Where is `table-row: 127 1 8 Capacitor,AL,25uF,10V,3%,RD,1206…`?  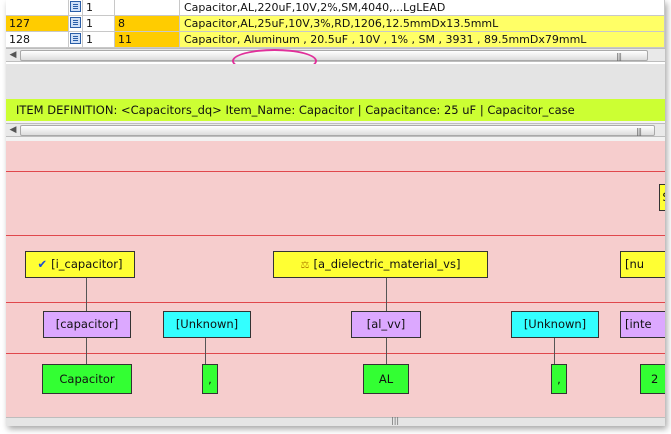 table-row: 127 1 8 Capacitor,AL,25uF,10V,3%,RD,1206… is located at coordinates (335, 24).